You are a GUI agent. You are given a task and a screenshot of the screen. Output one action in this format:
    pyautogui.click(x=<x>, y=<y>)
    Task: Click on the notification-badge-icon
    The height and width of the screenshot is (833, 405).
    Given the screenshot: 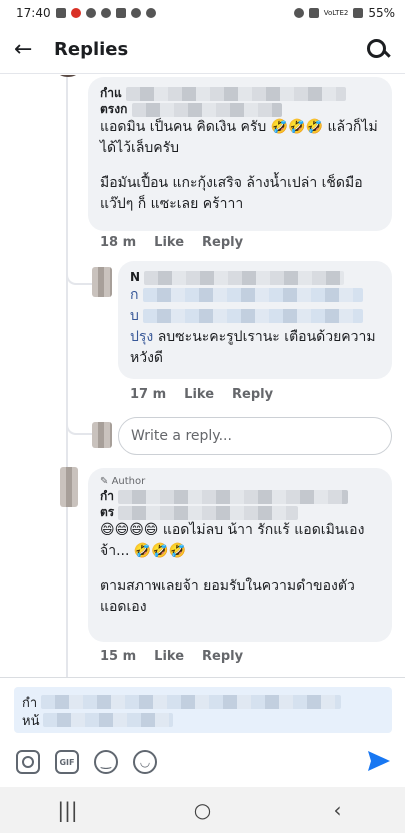 What is the action you would take?
    pyautogui.click(x=75, y=13)
    